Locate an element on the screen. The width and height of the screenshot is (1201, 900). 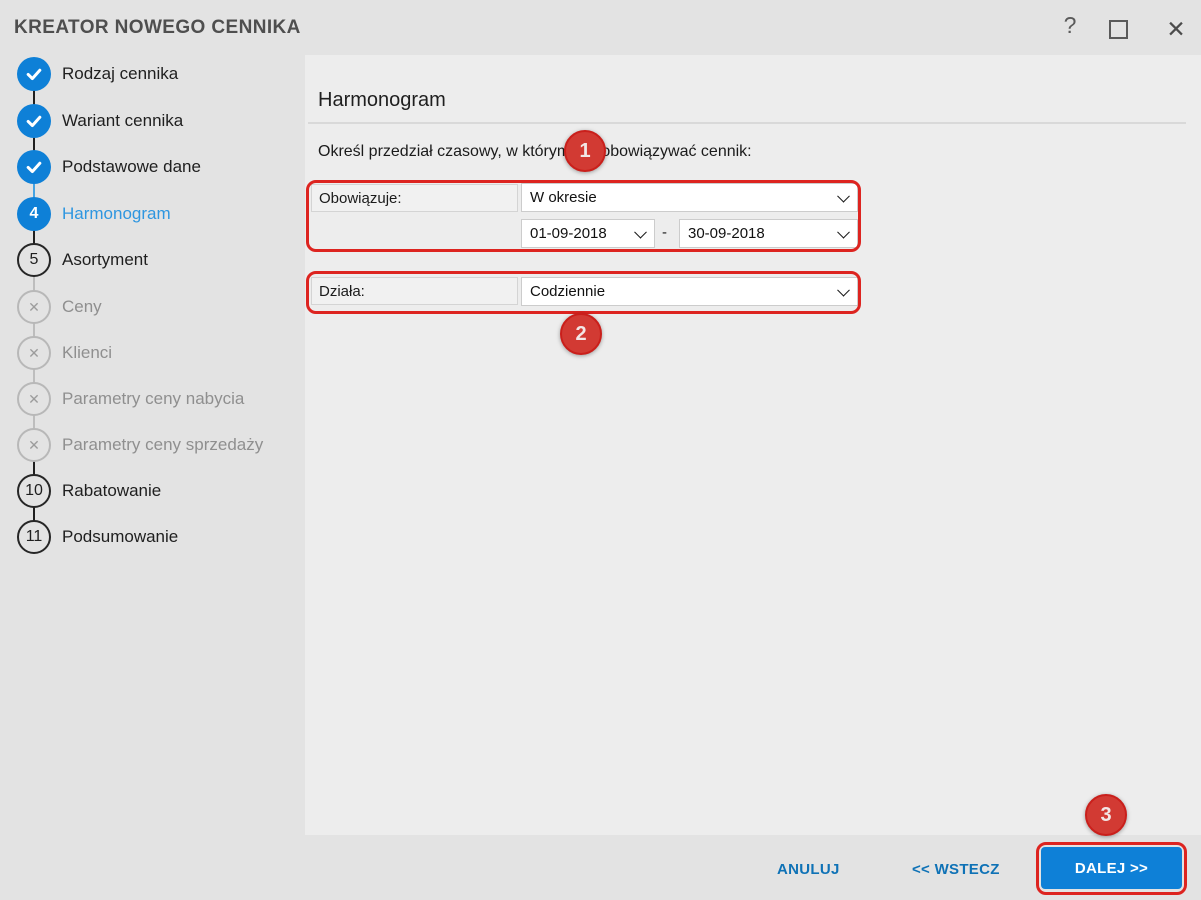
step-label: Rodzaj cennika is located at coordinates (120, 73).